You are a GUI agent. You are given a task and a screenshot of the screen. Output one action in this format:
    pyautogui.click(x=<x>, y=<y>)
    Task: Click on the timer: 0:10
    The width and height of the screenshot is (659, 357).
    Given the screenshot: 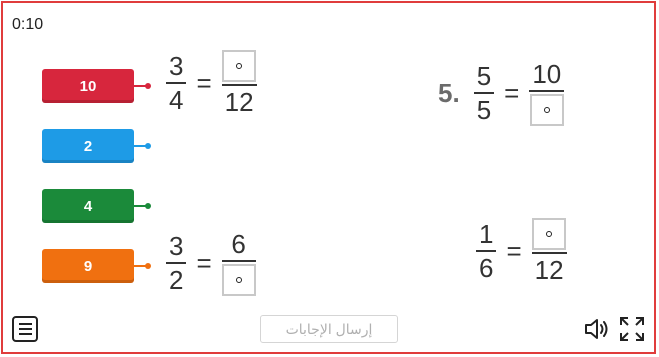 What is the action you would take?
    pyautogui.click(x=28, y=24)
    